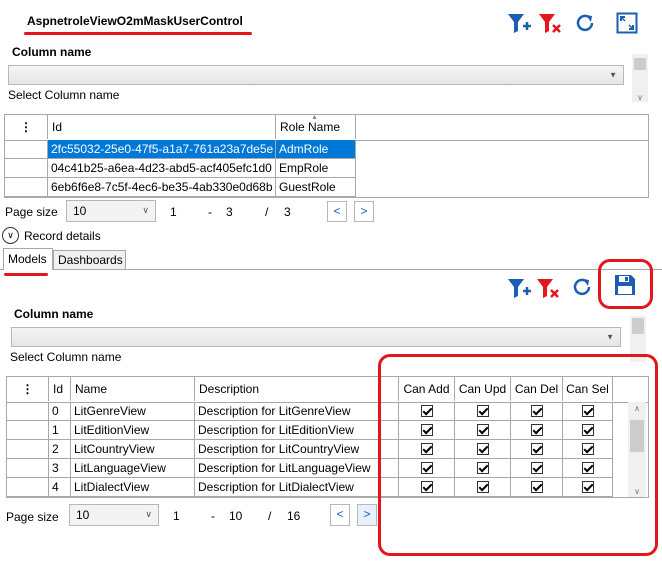 This screenshot has width=662, height=562. I want to click on row-id-cell: 2fc55032-25e0-47f5-a1a7-761a23a7de5e, so click(162, 149).